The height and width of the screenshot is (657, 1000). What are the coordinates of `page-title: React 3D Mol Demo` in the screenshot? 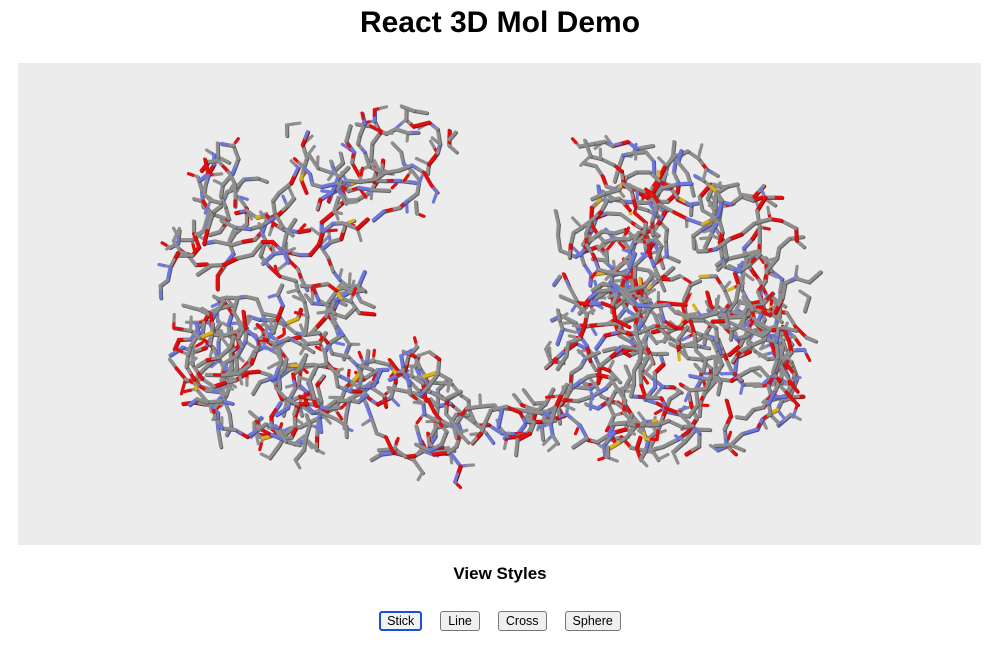 It's located at (500, 22).